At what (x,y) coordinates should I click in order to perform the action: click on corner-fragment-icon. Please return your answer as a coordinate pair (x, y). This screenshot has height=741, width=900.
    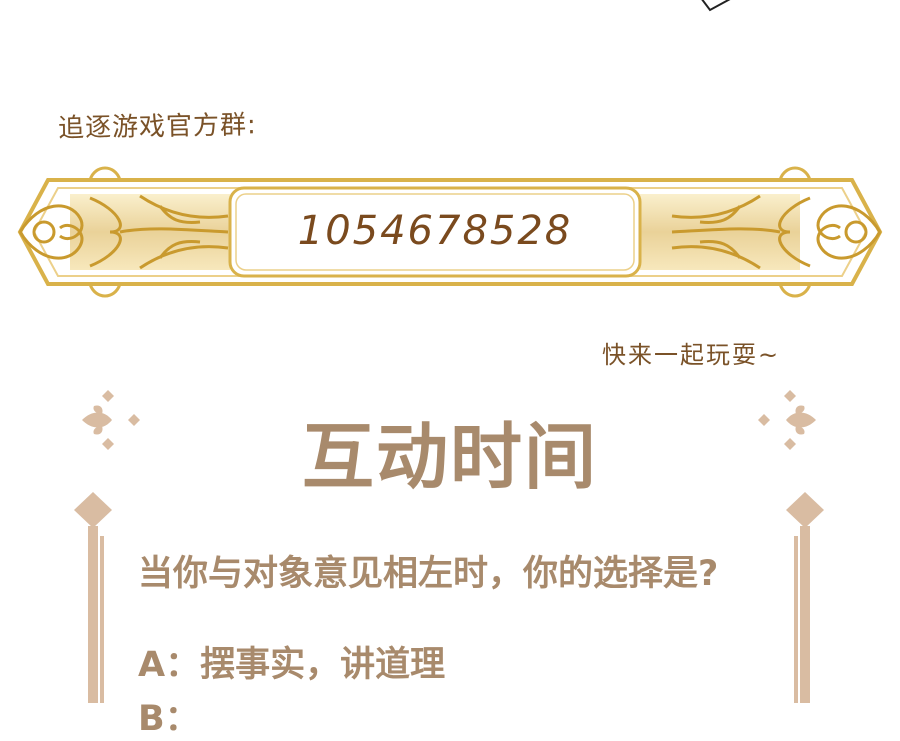
    Looking at the image, I should click on (716, 6).